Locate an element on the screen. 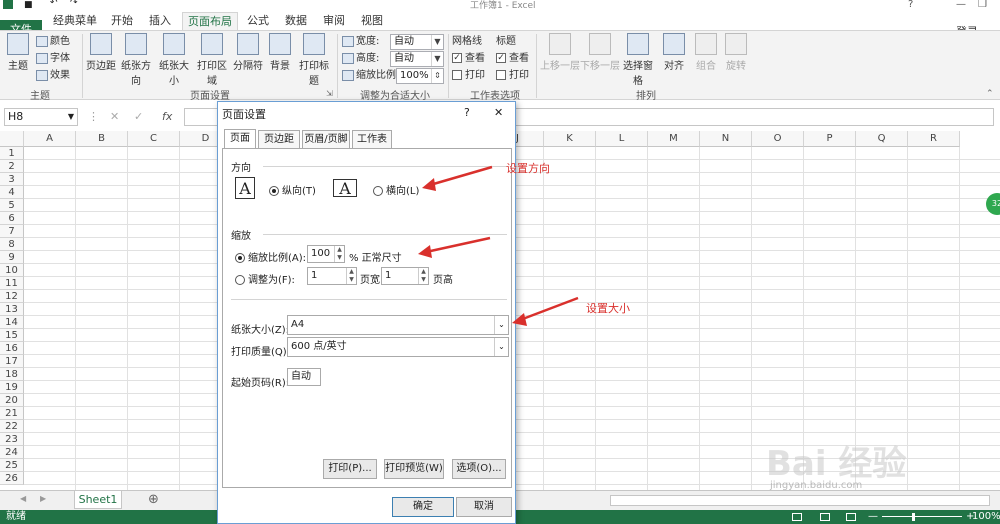 This screenshot has width=1000, height=524. annotation-orientation-text: 设置方向 is located at coordinates (528, 168).